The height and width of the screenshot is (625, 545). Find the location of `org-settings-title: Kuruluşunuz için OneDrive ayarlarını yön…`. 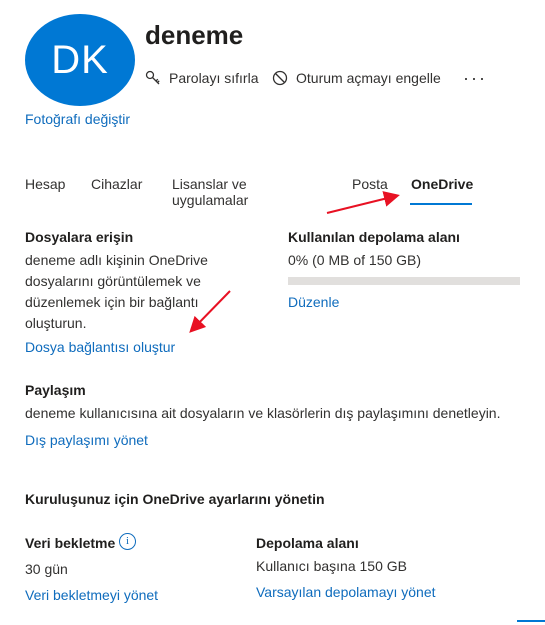

org-settings-title: Kuruluşunuz için OneDrive ayarlarını yön… is located at coordinates (175, 499).